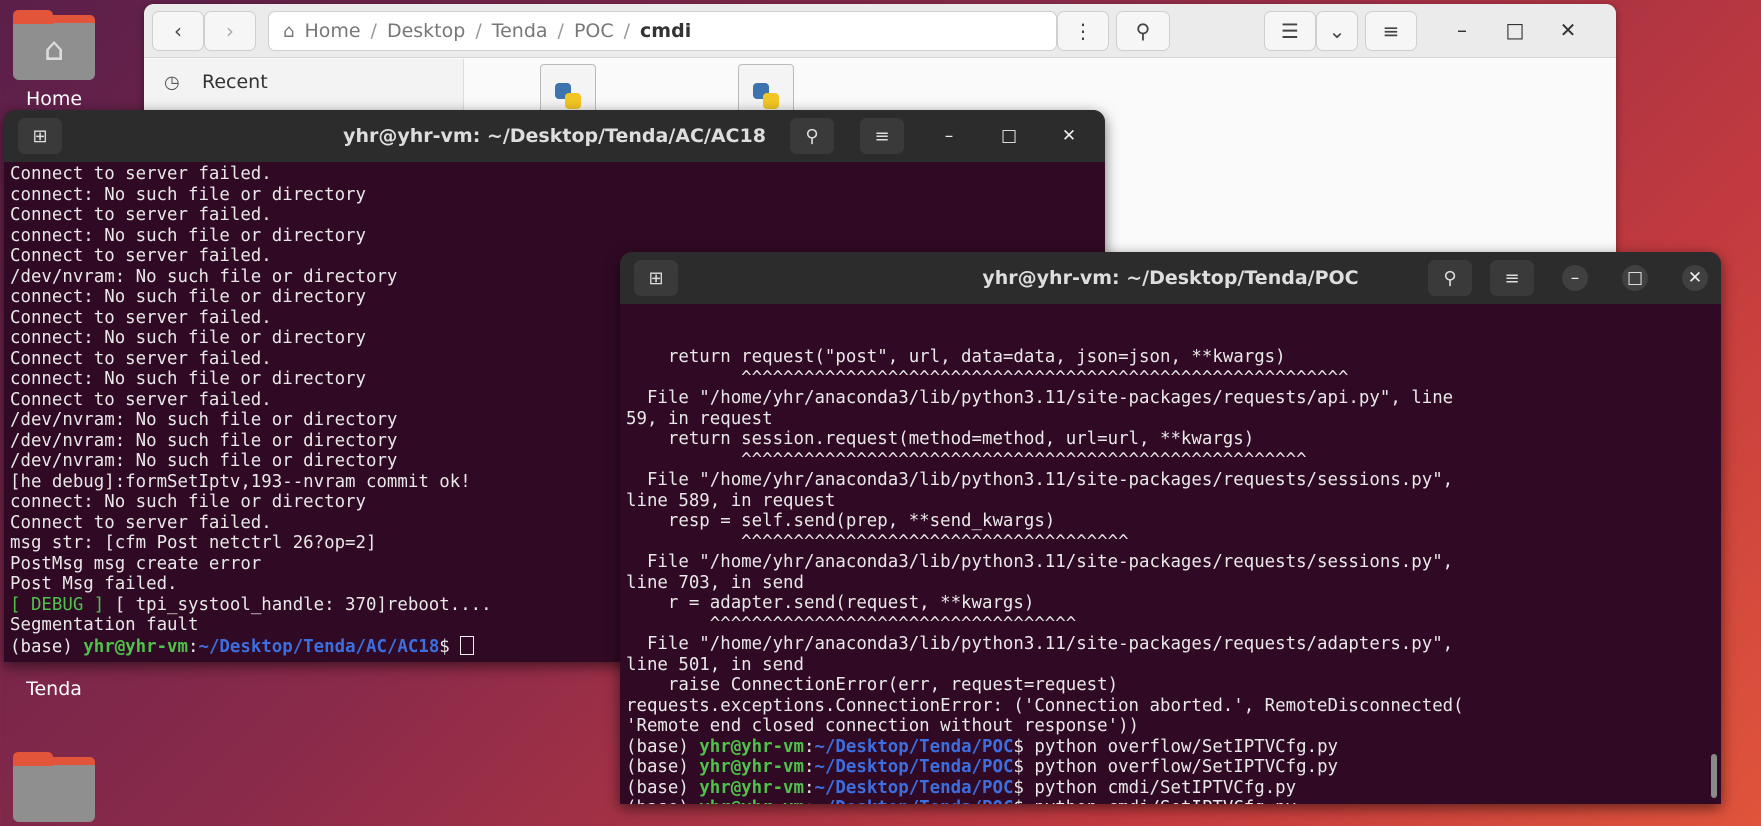 This screenshot has width=1761, height=826. I want to click on output-line: ^^^^^^^^^^^^^^^^^^^^^^^^^^^^^^^^^^^, so click(851, 623).